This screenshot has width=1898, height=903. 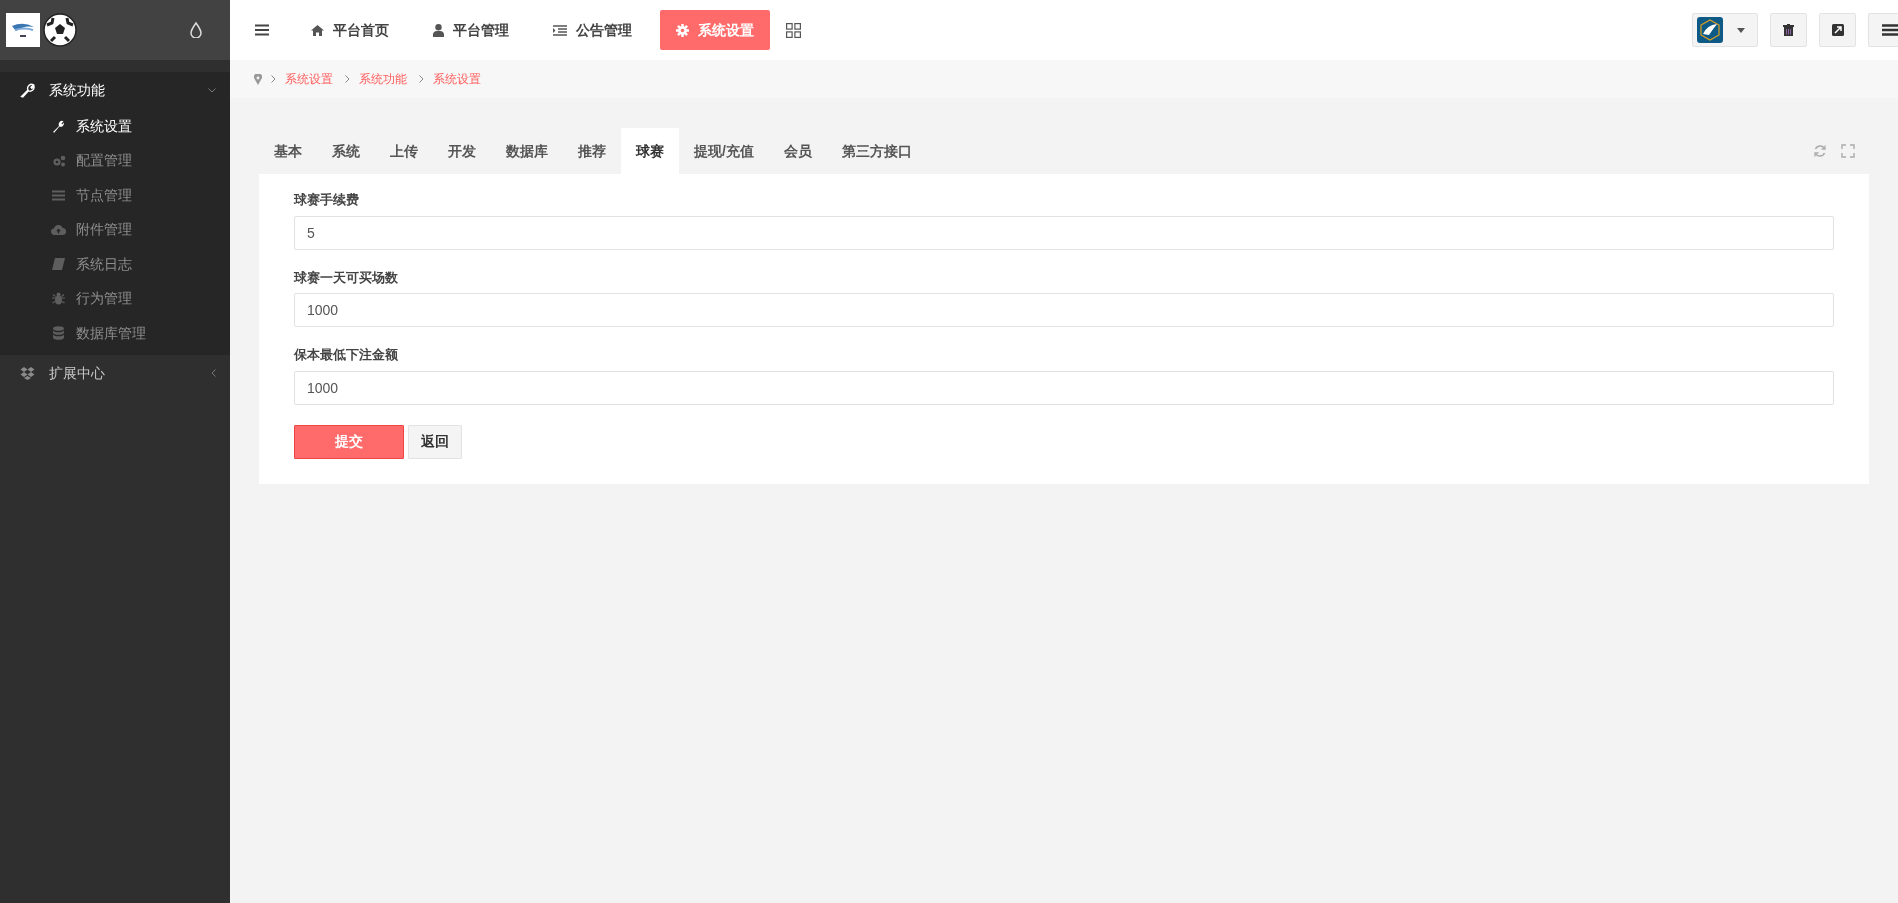 What do you see at coordinates (115, 90) in the screenshot?
I see `sidebar-group: 系统功能` at bounding box center [115, 90].